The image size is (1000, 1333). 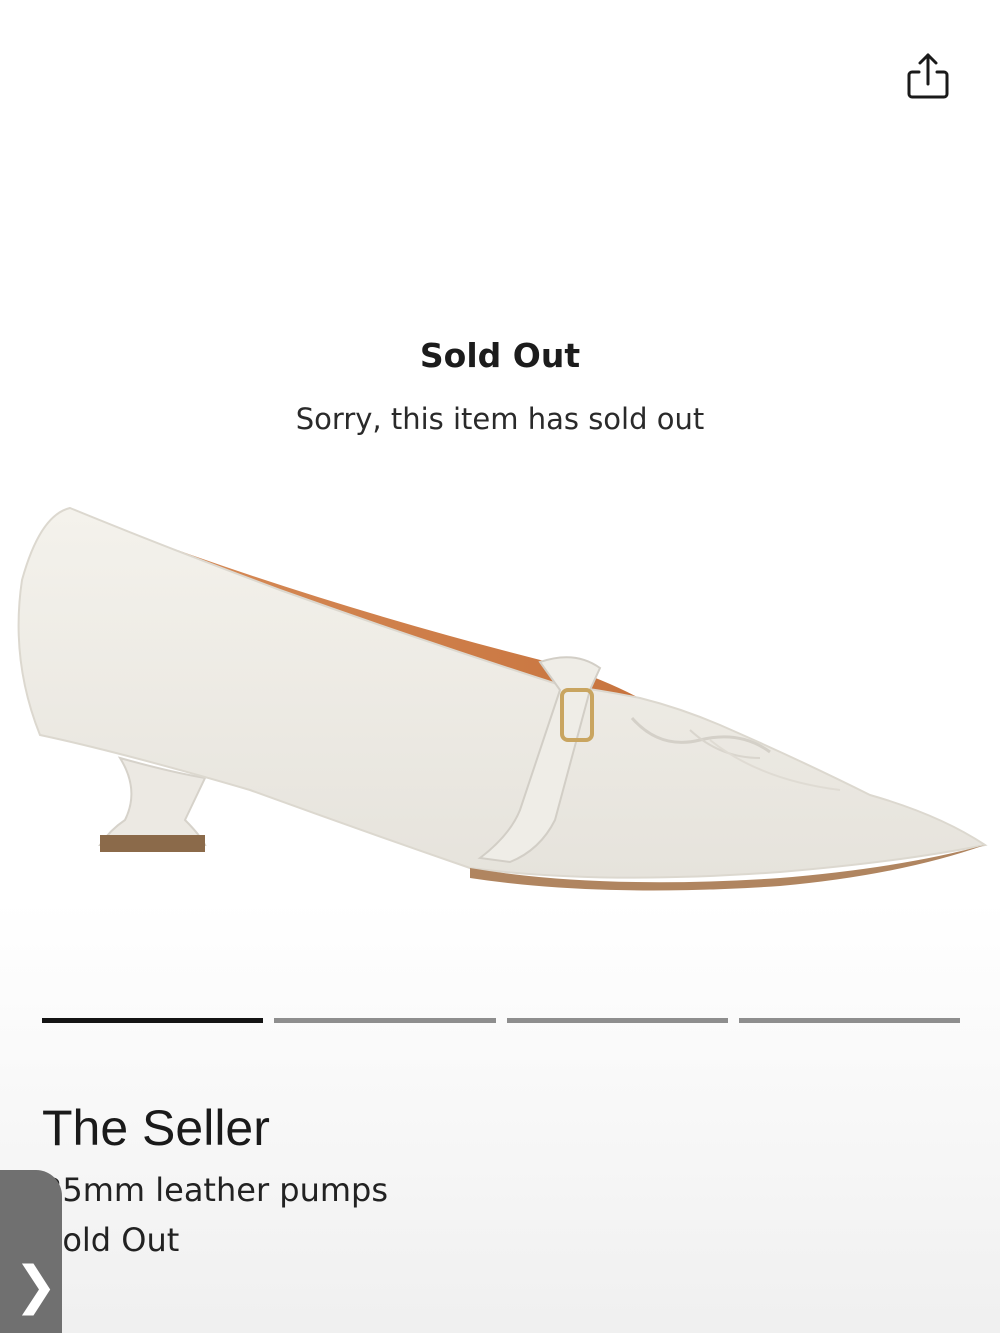 What do you see at coordinates (501, 1021) in the screenshot?
I see `image-carousel-indicators` at bounding box center [501, 1021].